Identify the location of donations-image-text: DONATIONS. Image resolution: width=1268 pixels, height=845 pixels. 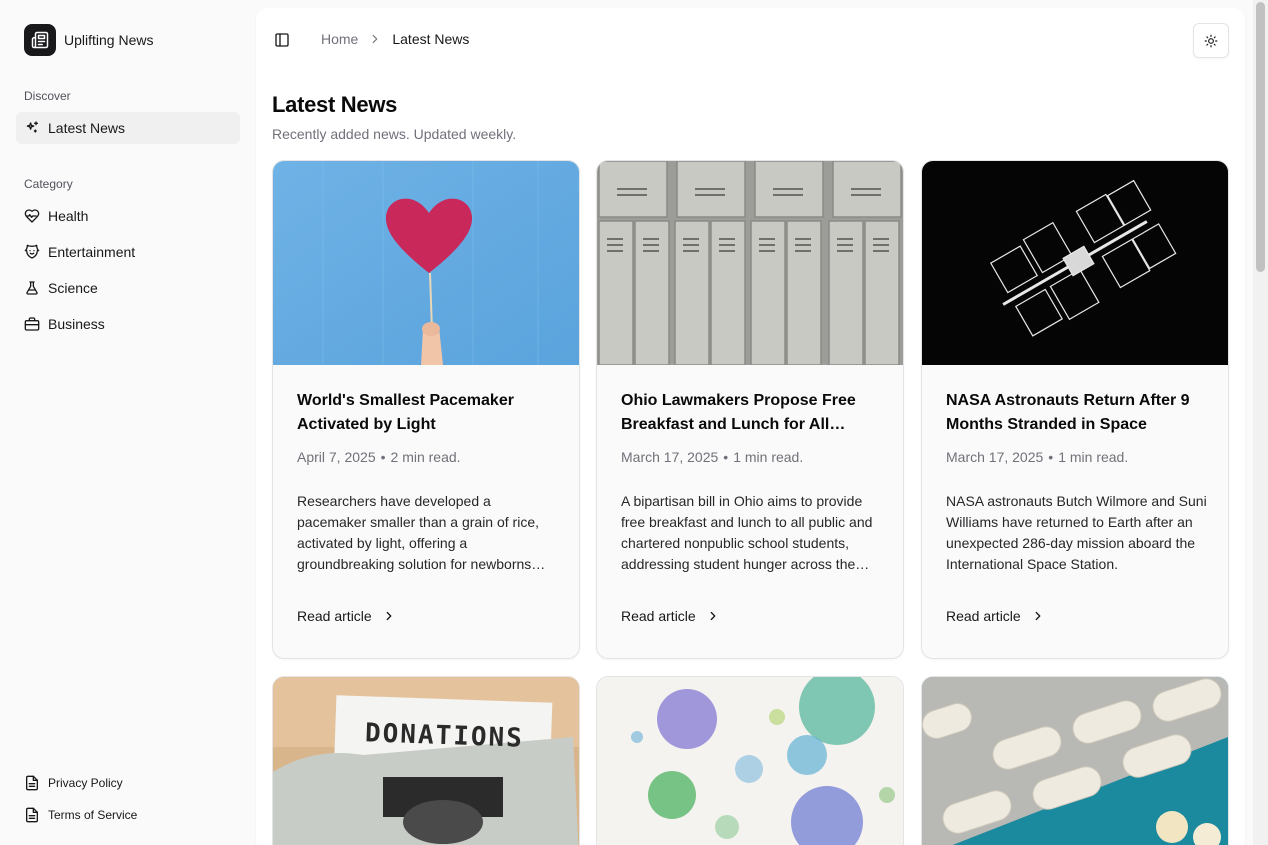
(444, 736).